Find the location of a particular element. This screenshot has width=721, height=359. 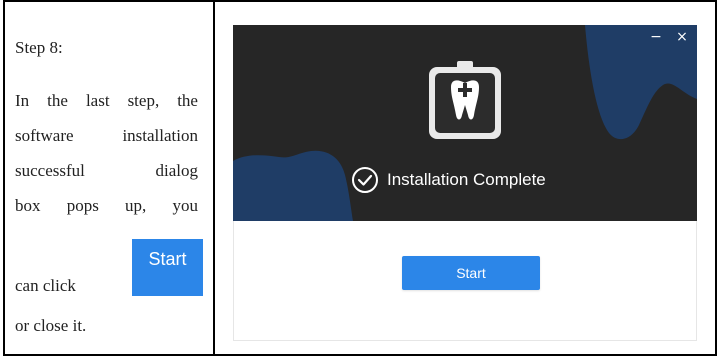

start-button: Start is located at coordinates (471, 273).